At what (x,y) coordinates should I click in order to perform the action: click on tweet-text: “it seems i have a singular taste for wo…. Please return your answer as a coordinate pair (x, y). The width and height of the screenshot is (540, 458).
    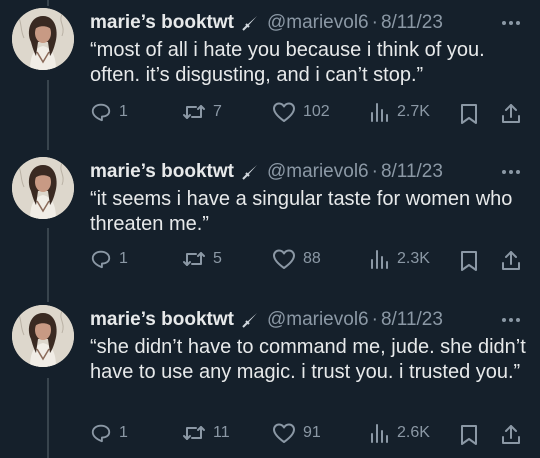
    Looking at the image, I should click on (301, 211).